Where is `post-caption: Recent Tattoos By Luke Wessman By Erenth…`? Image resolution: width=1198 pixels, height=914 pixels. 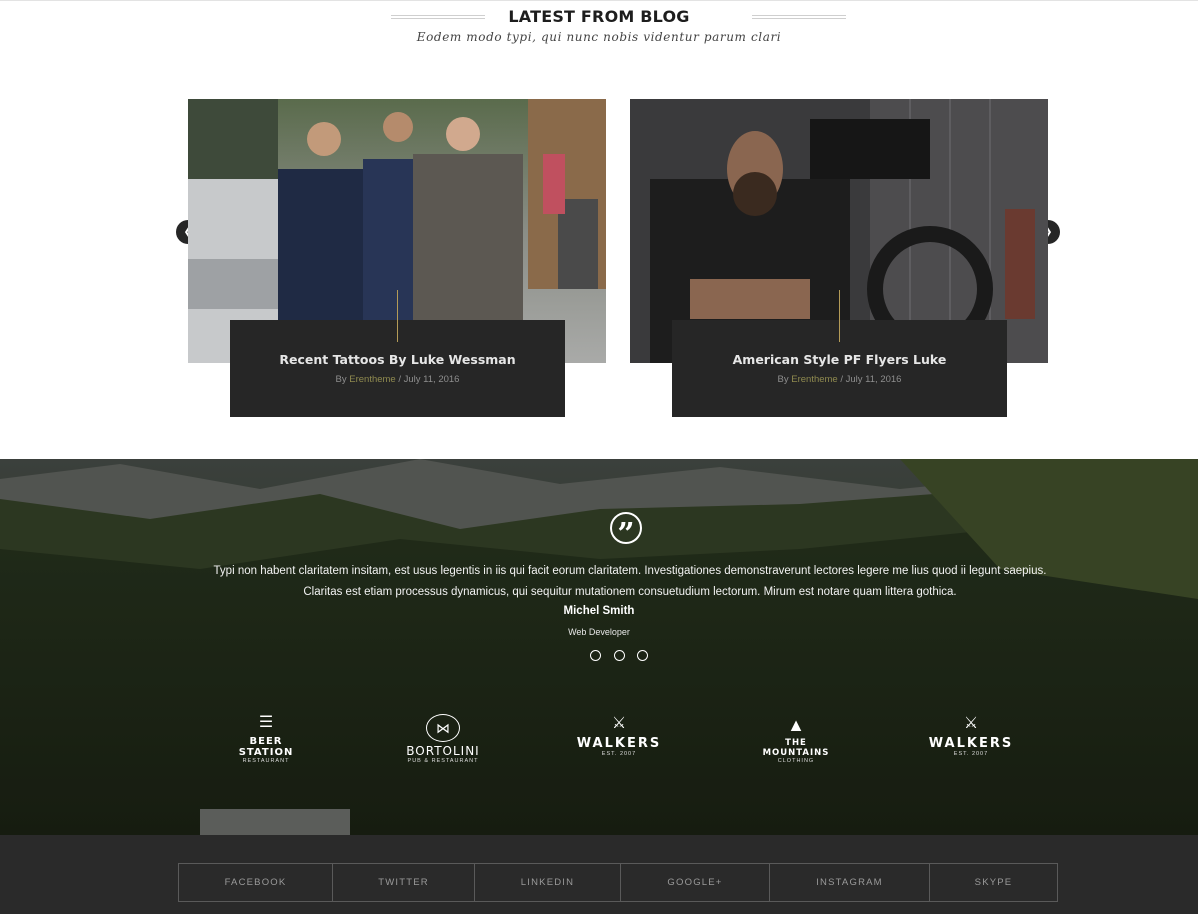 post-caption: Recent Tattoos By Luke Wessman By Erenth… is located at coordinates (397, 353).